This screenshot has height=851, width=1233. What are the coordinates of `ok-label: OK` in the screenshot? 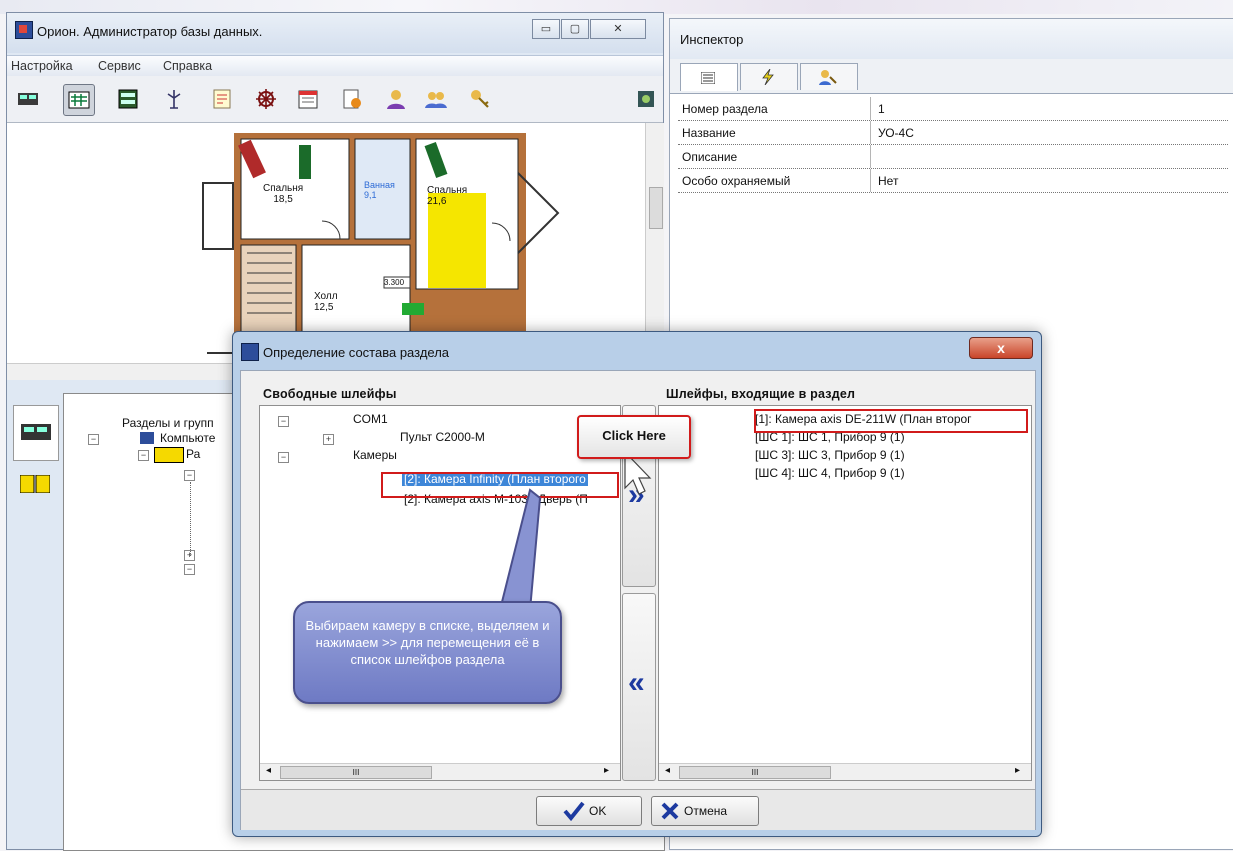 It's located at (598, 811).